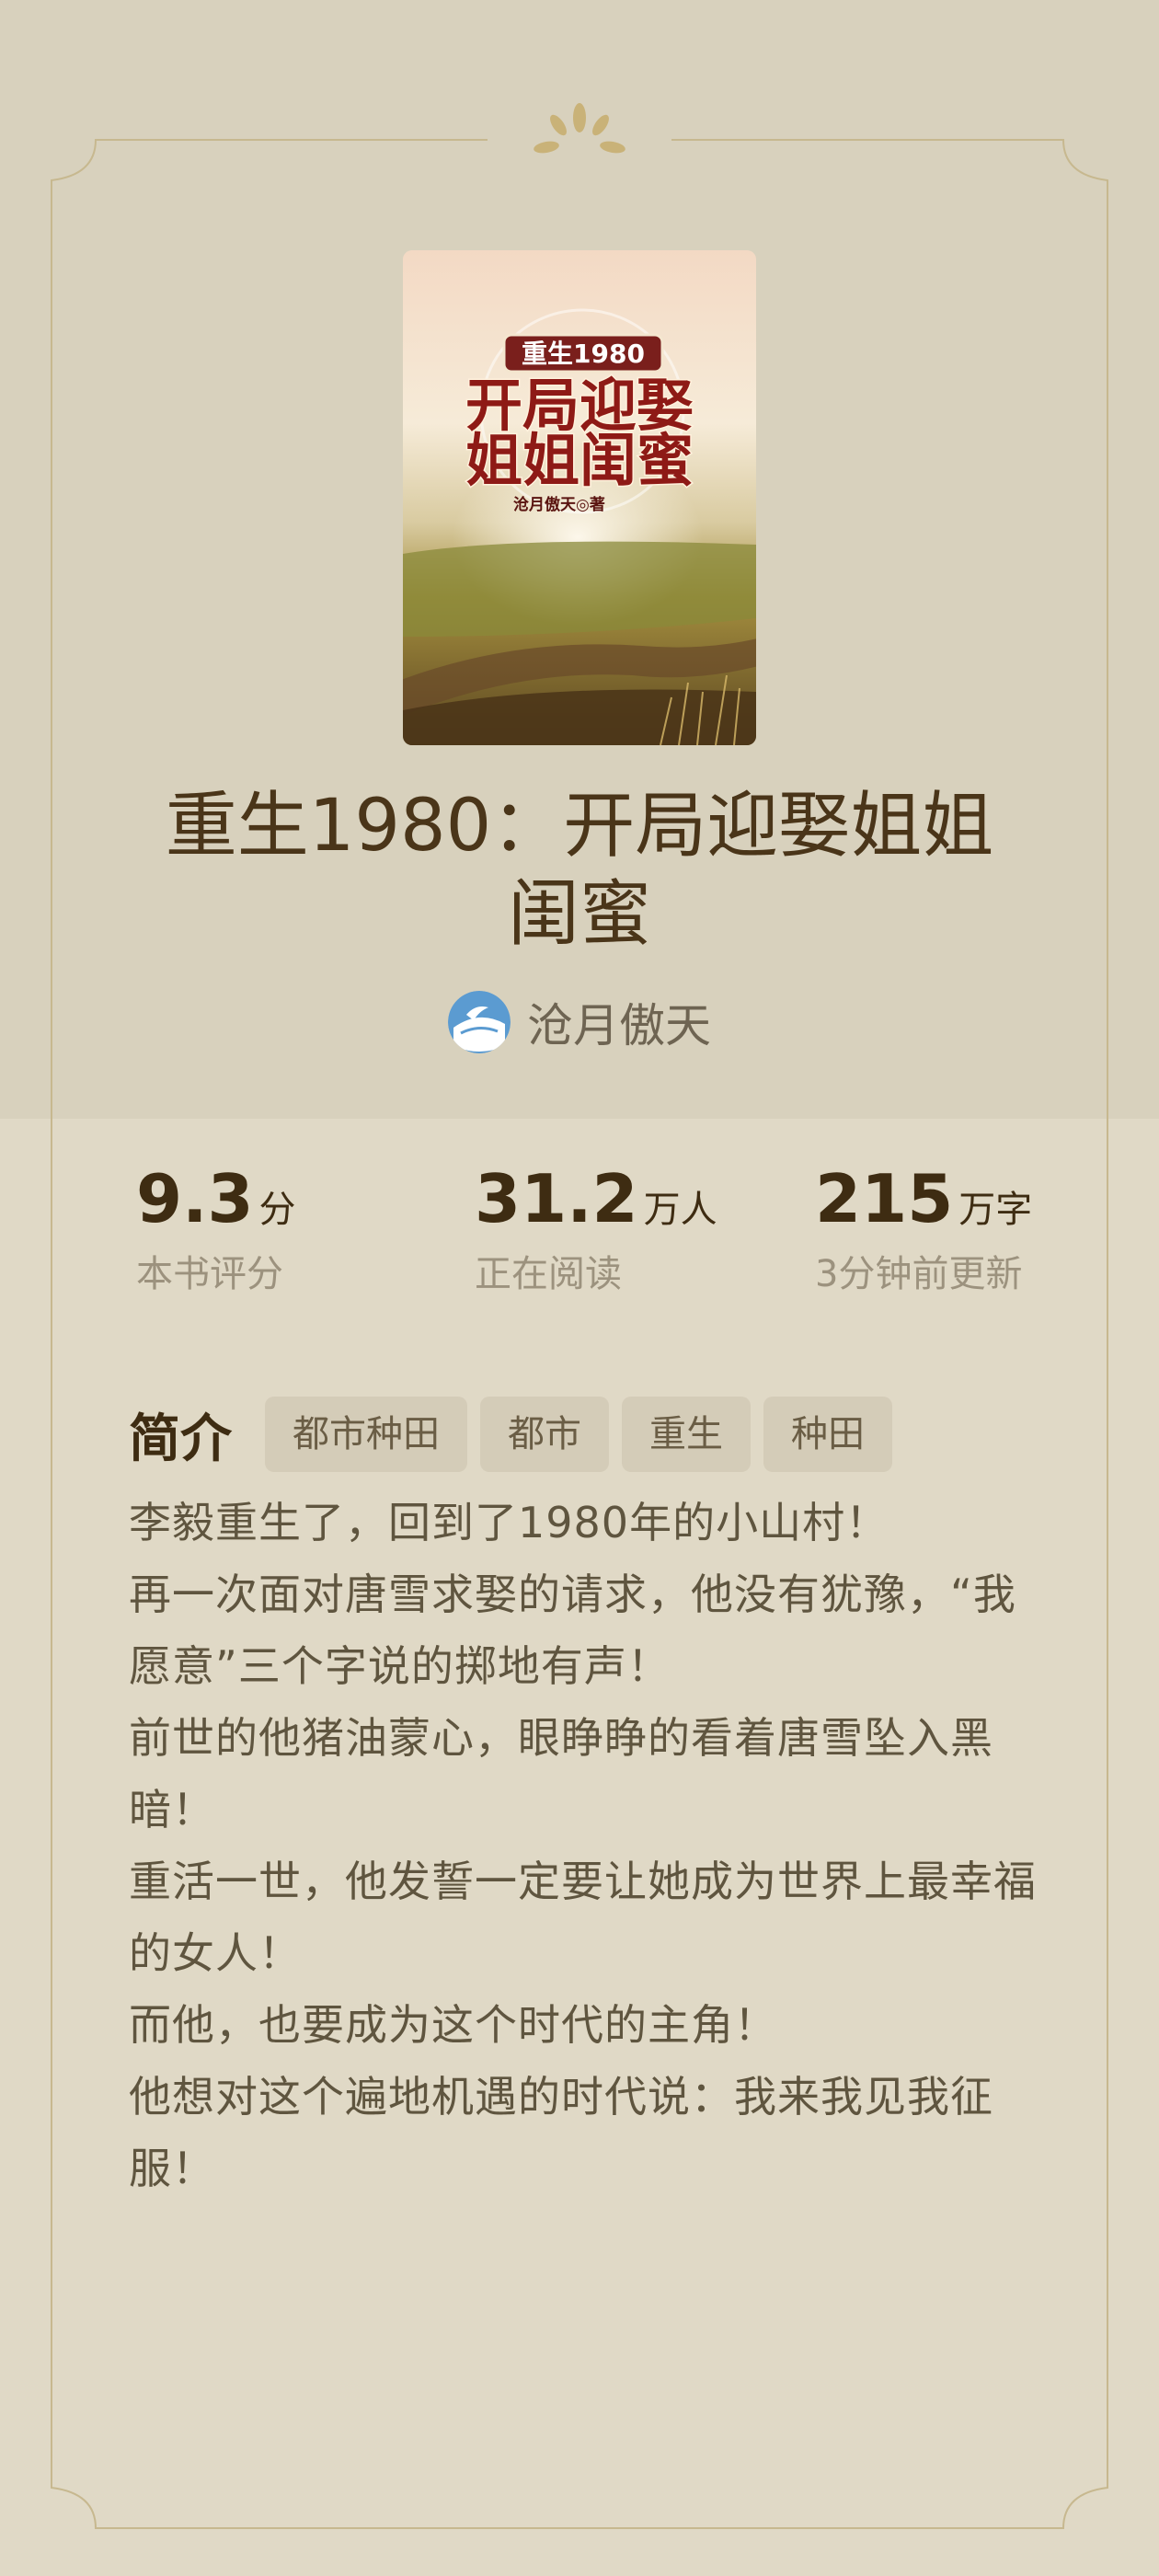 The image size is (1159, 2576). What do you see at coordinates (180, 1439) in the screenshot?
I see `intro-heading: 简介` at bounding box center [180, 1439].